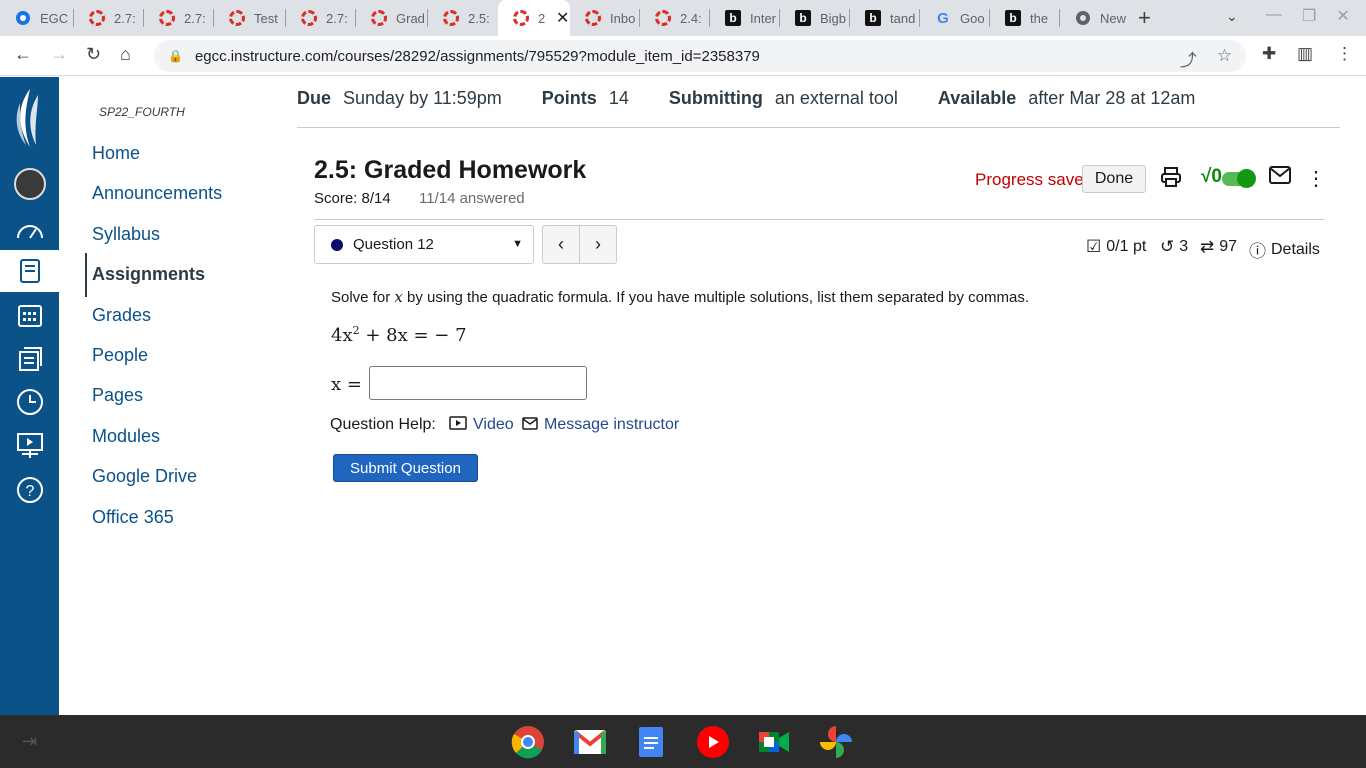 Image resolution: width=1366 pixels, height=768 pixels. Describe the element at coordinates (534, 18) in the screenshot. I see `browser-tab-active: 2 ✕` at that location.